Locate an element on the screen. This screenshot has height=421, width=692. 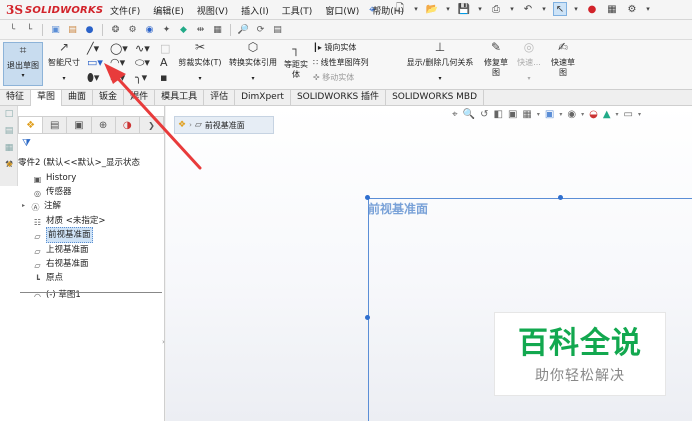
quick-snaps-button: ◎ 快速... ▾ is located at coordinates (529, 62).